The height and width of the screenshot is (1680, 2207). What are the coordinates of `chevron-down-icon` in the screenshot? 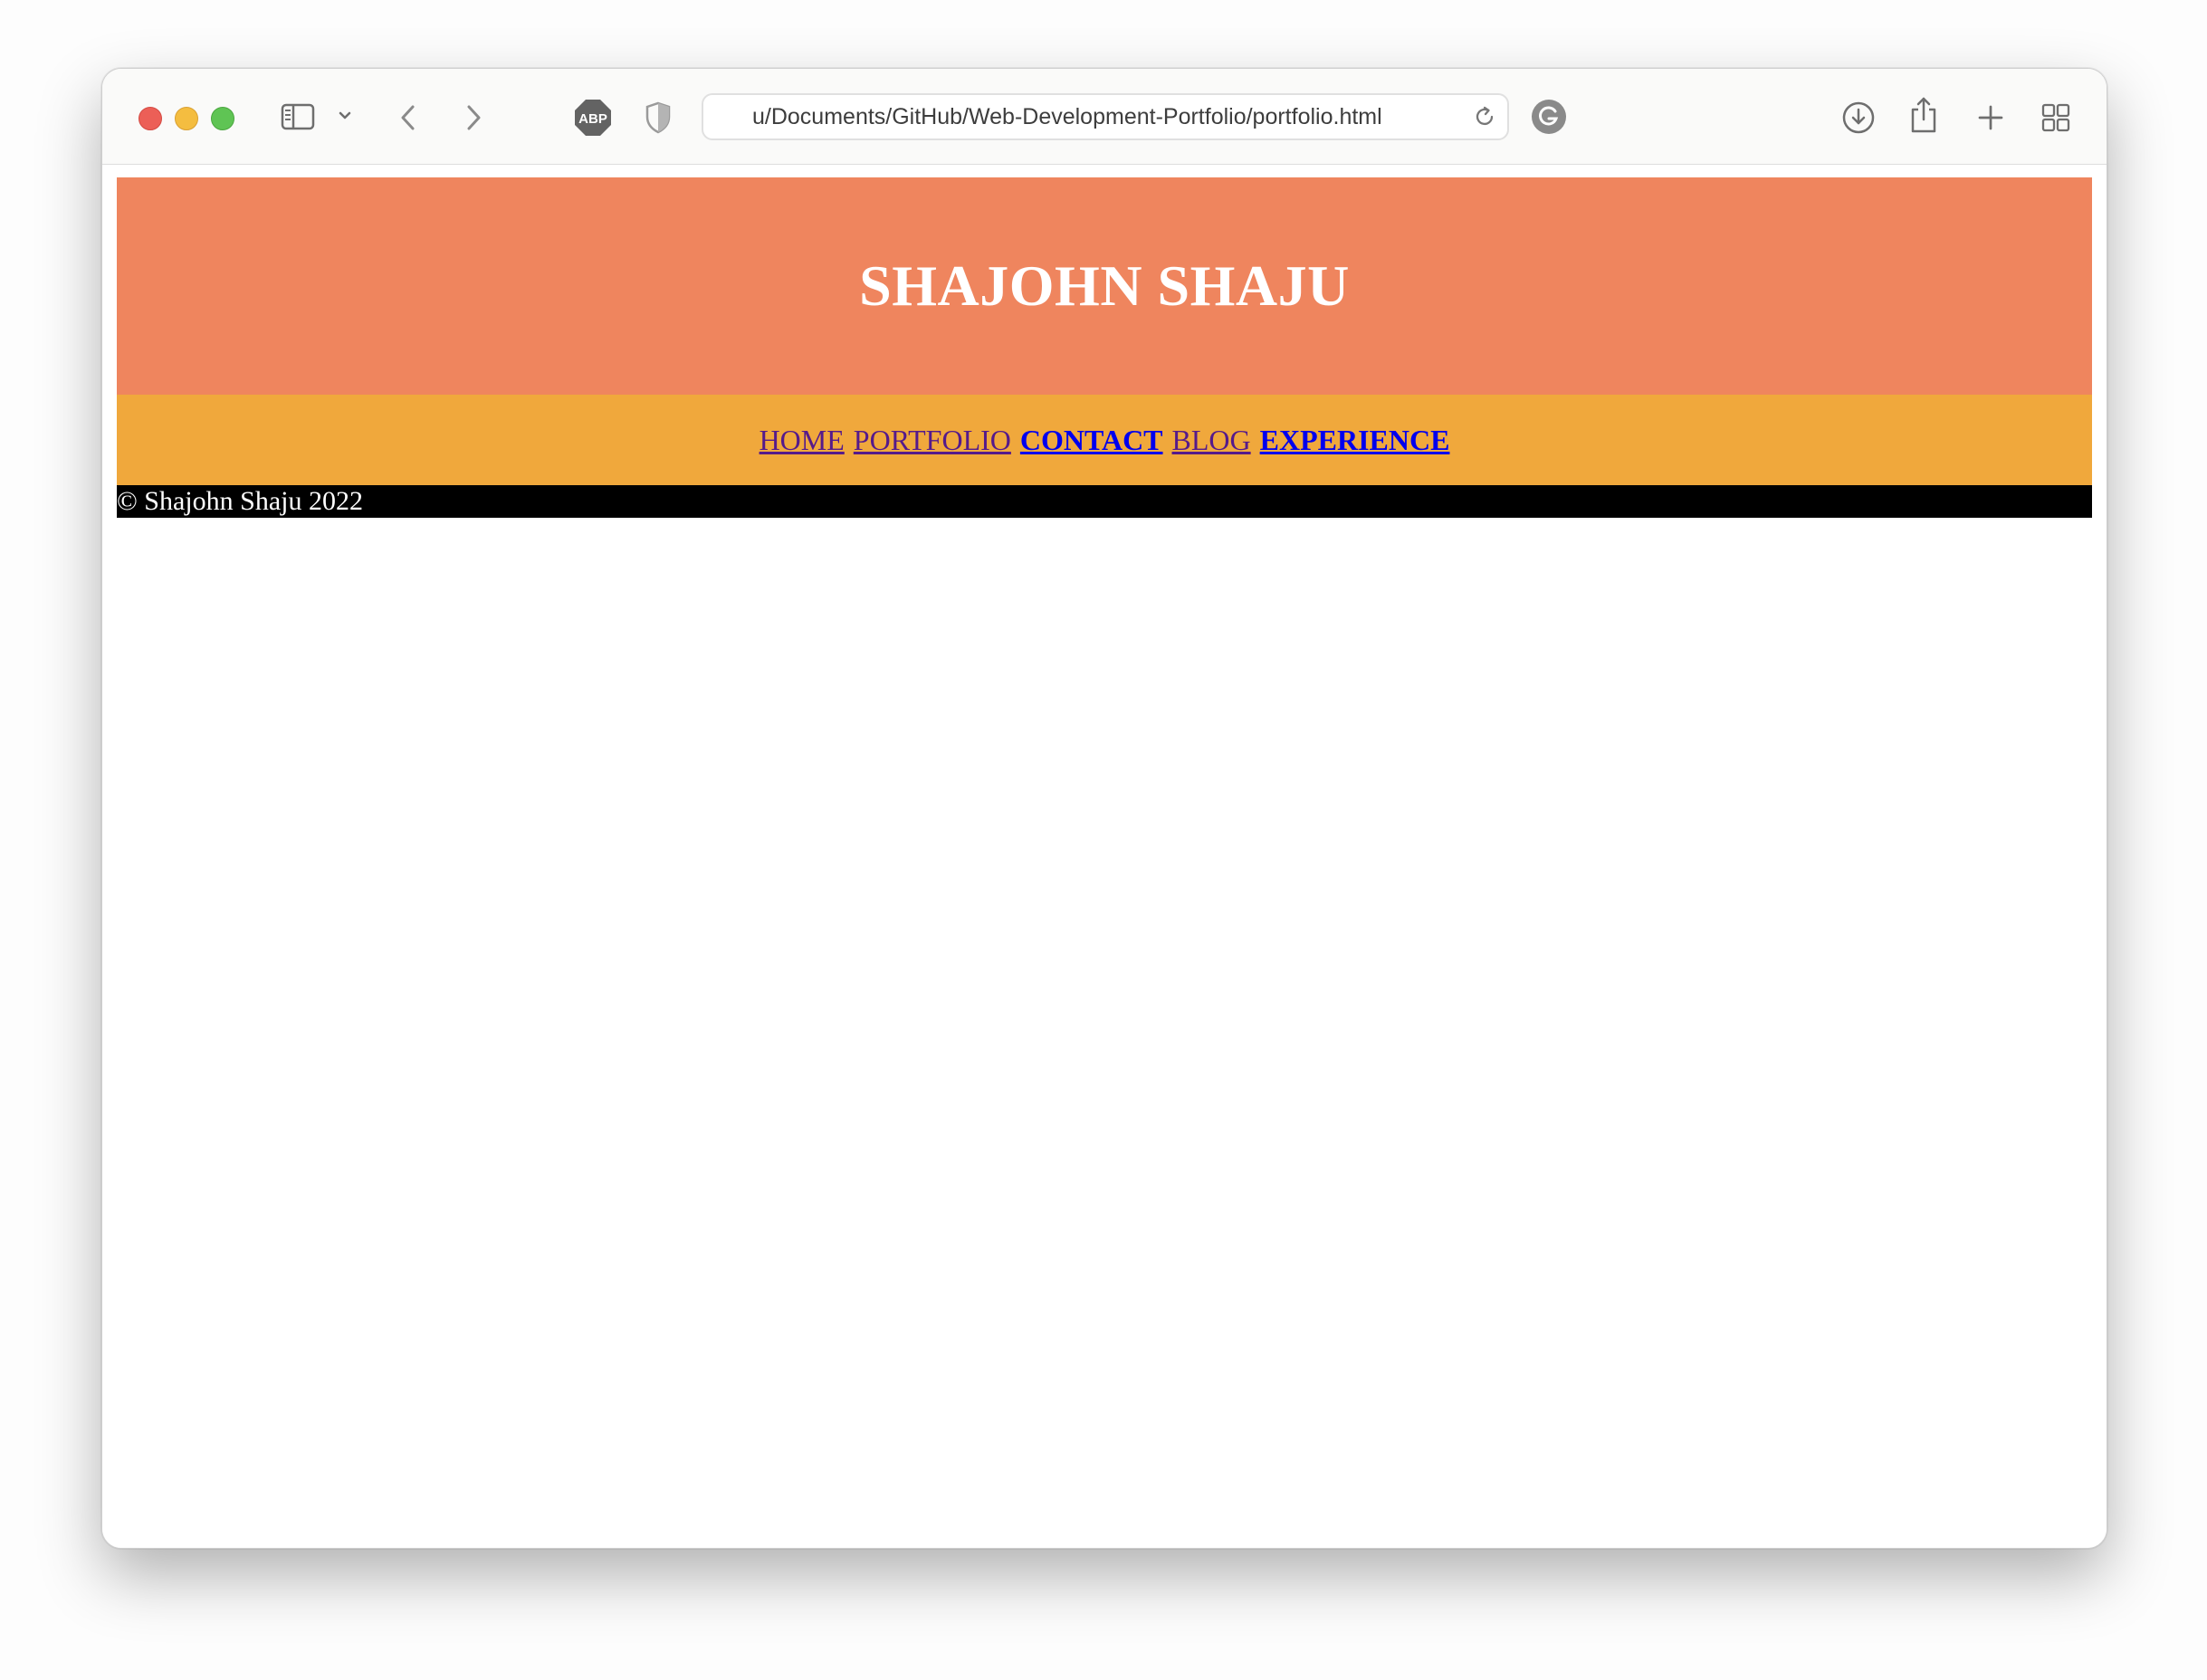 It's located at (345, 116).